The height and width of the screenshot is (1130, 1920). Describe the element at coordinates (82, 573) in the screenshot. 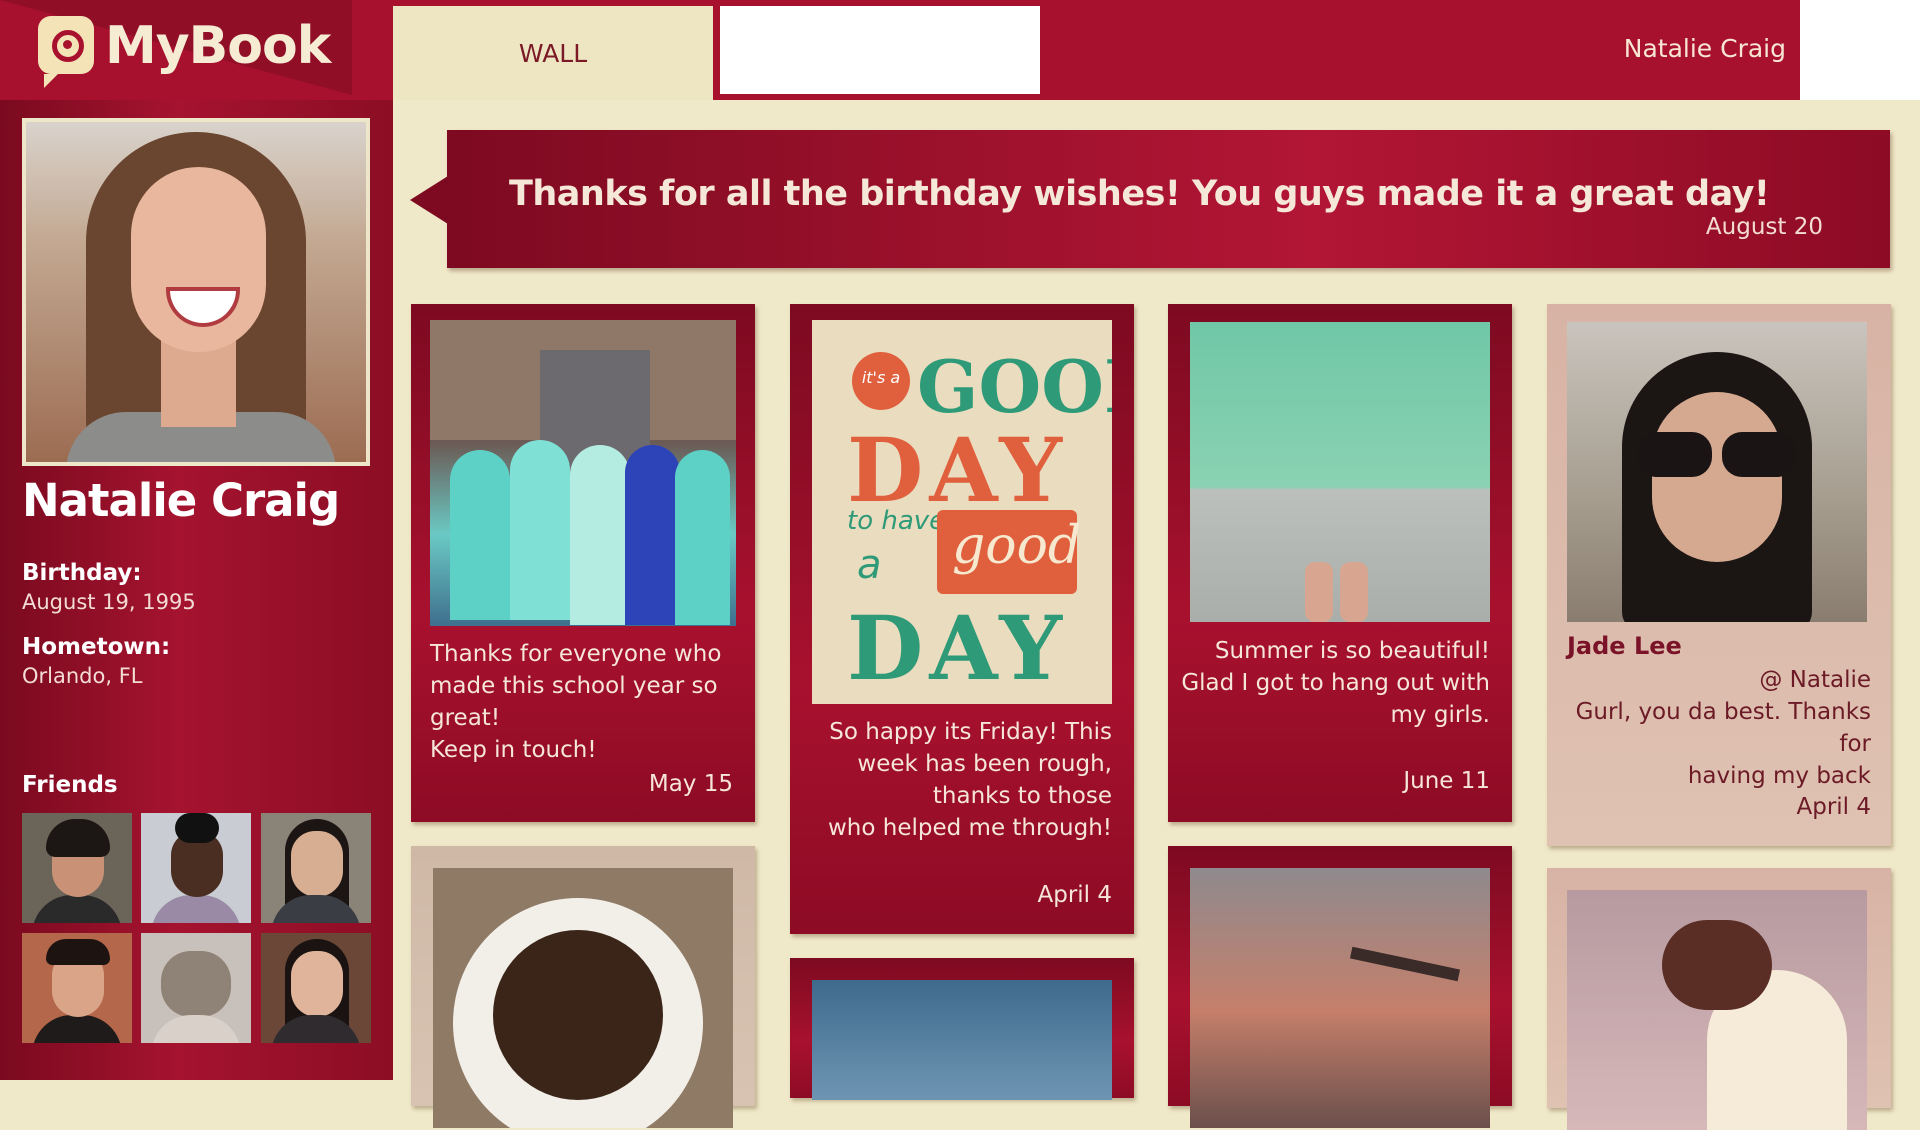

I see `birthday-label: Birthday:` at that location.